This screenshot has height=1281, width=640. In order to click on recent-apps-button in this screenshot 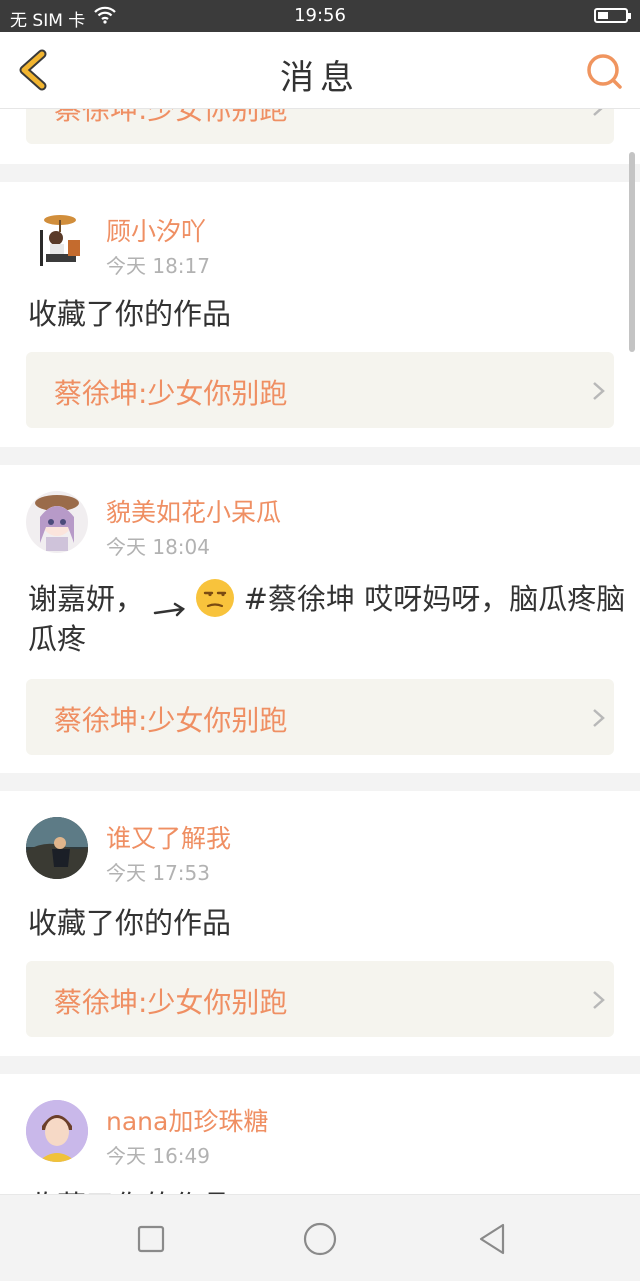, I will do `click(151, 1239)`.